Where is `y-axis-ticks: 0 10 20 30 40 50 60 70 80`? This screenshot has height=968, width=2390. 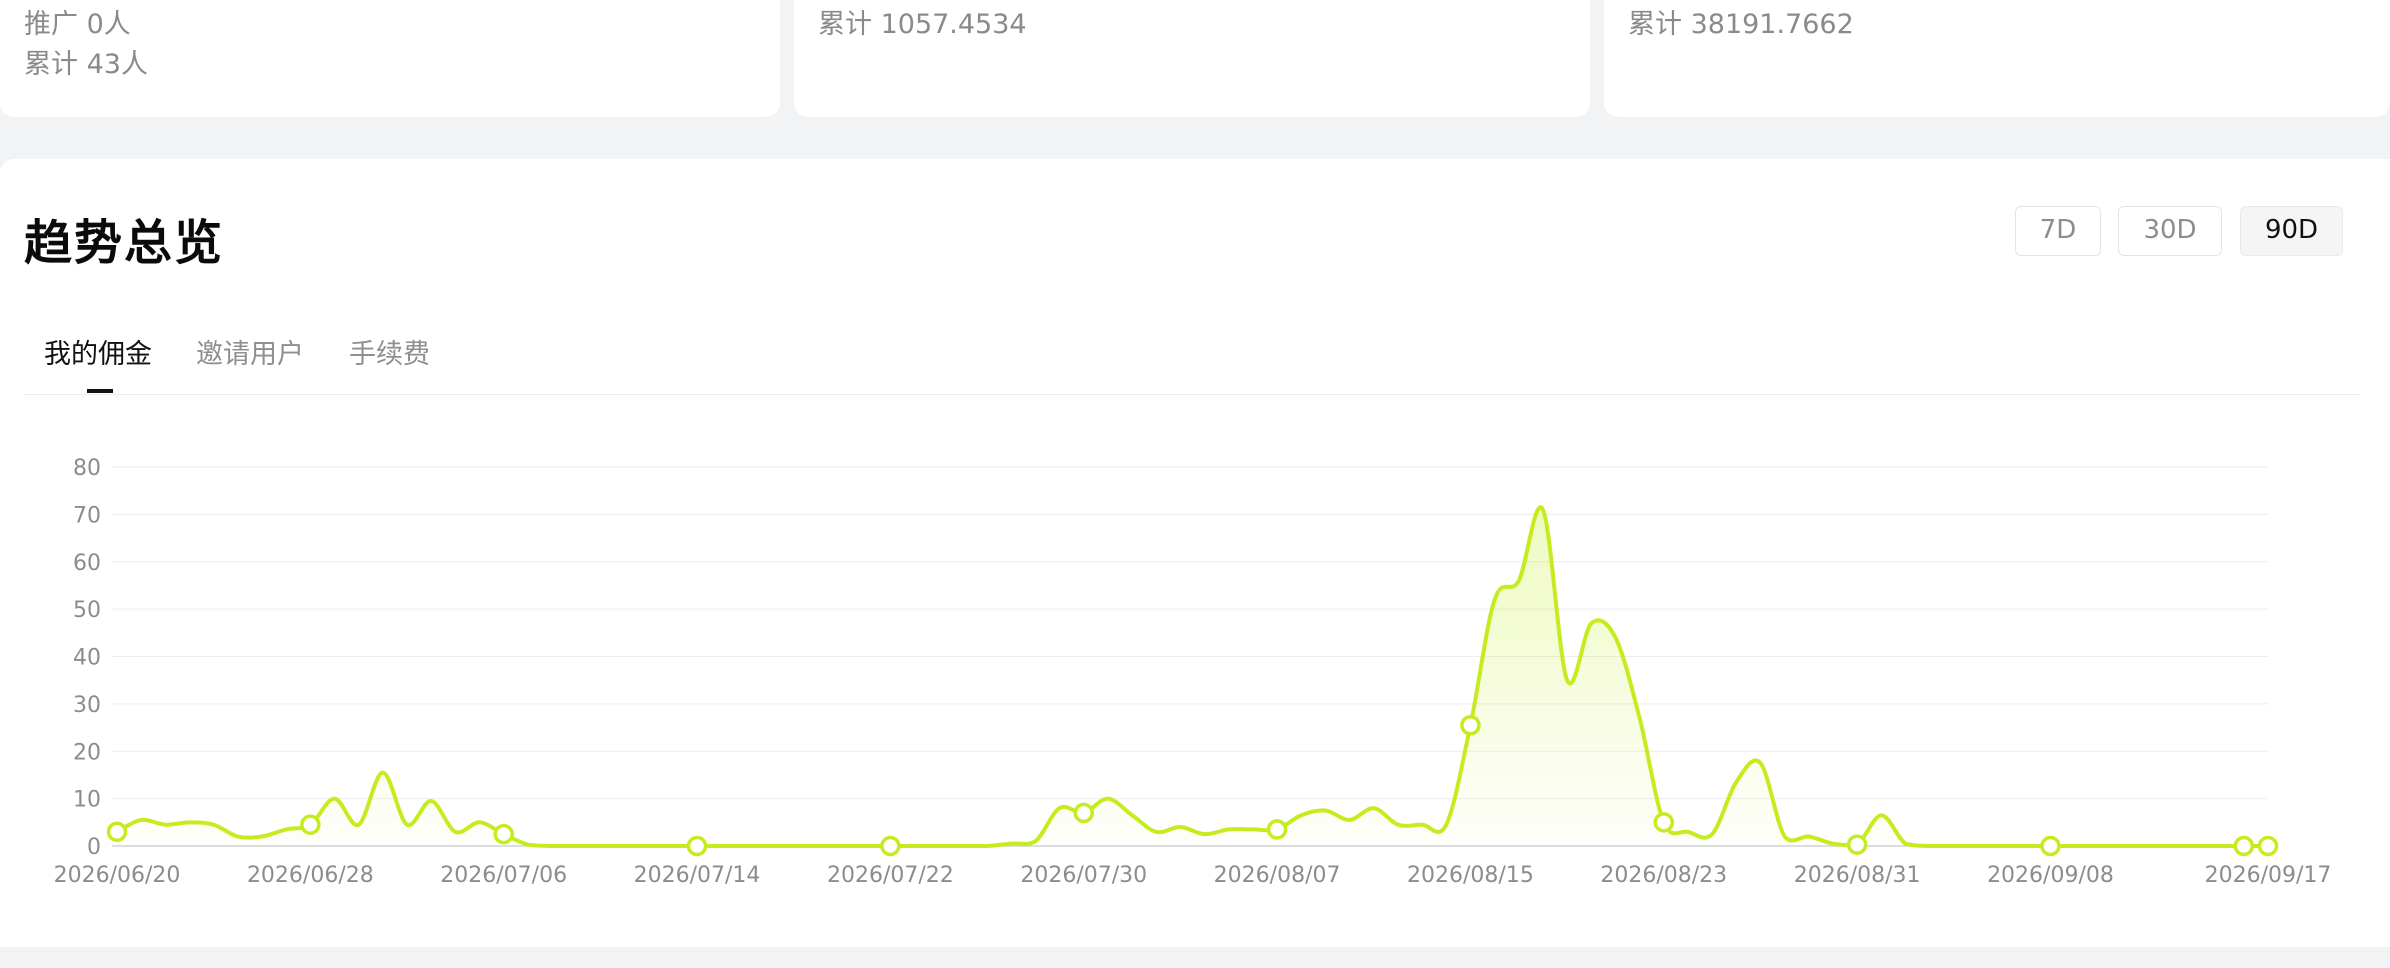
y-axis-ticks: 0 10 20 30 40 50 60 70 80 is located at coordinates (87, 658).